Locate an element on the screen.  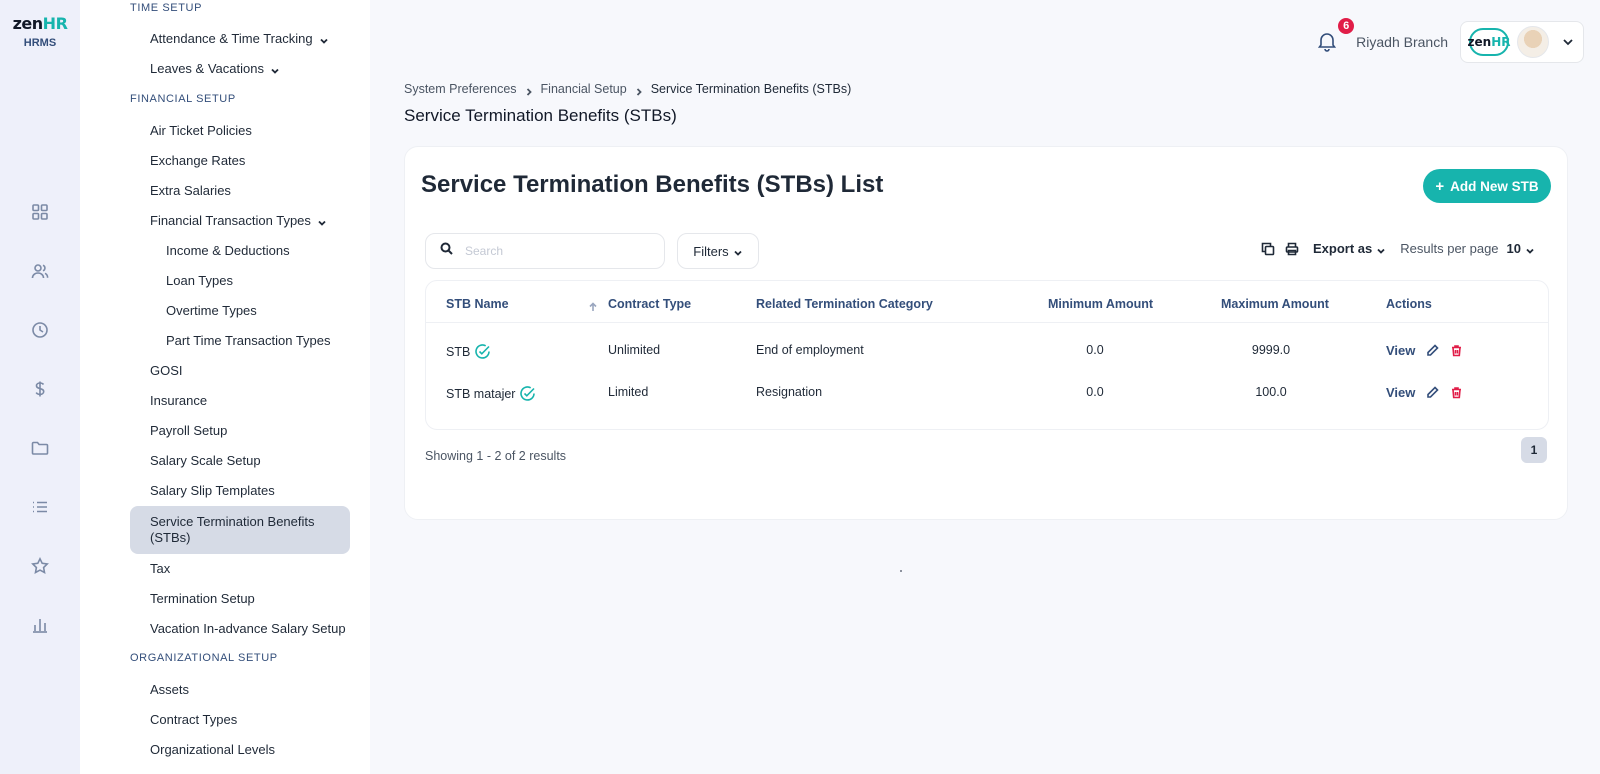
user-menu: zen HR is located at coordinates (1522, 42).